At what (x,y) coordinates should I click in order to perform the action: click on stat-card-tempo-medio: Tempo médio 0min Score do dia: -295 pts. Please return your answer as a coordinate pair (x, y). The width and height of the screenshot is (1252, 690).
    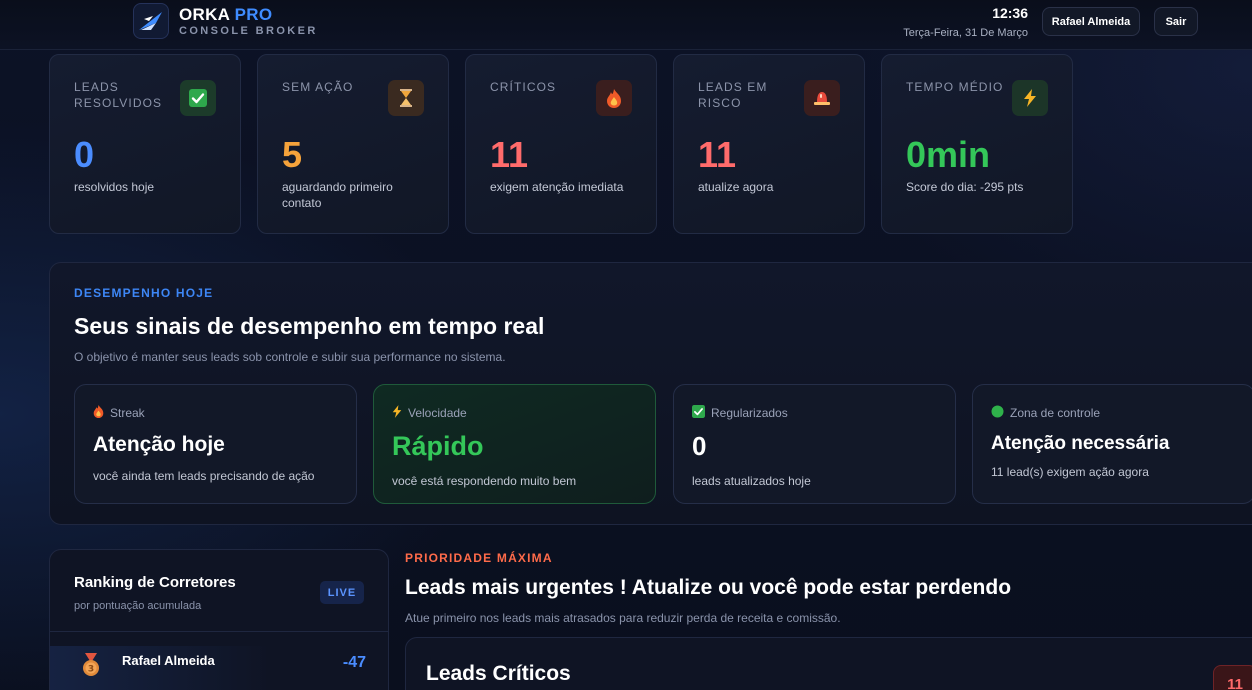
    Looking at the image, I should click on (977, 144).